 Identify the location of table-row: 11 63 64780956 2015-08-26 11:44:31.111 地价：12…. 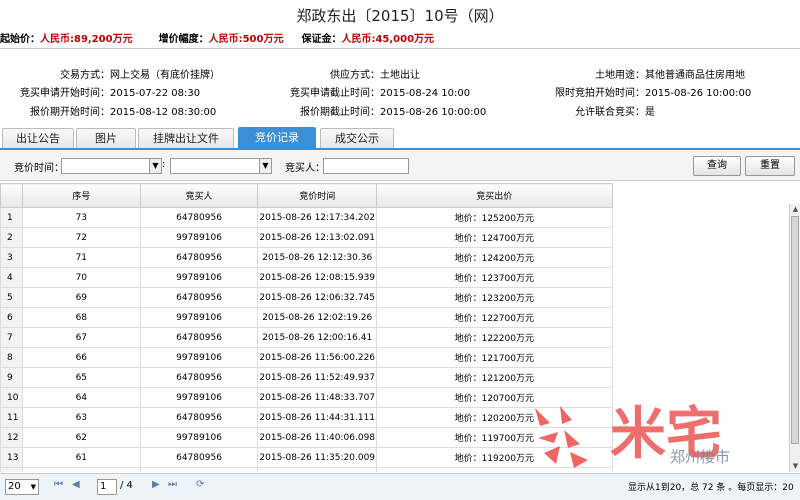
(394, 417).